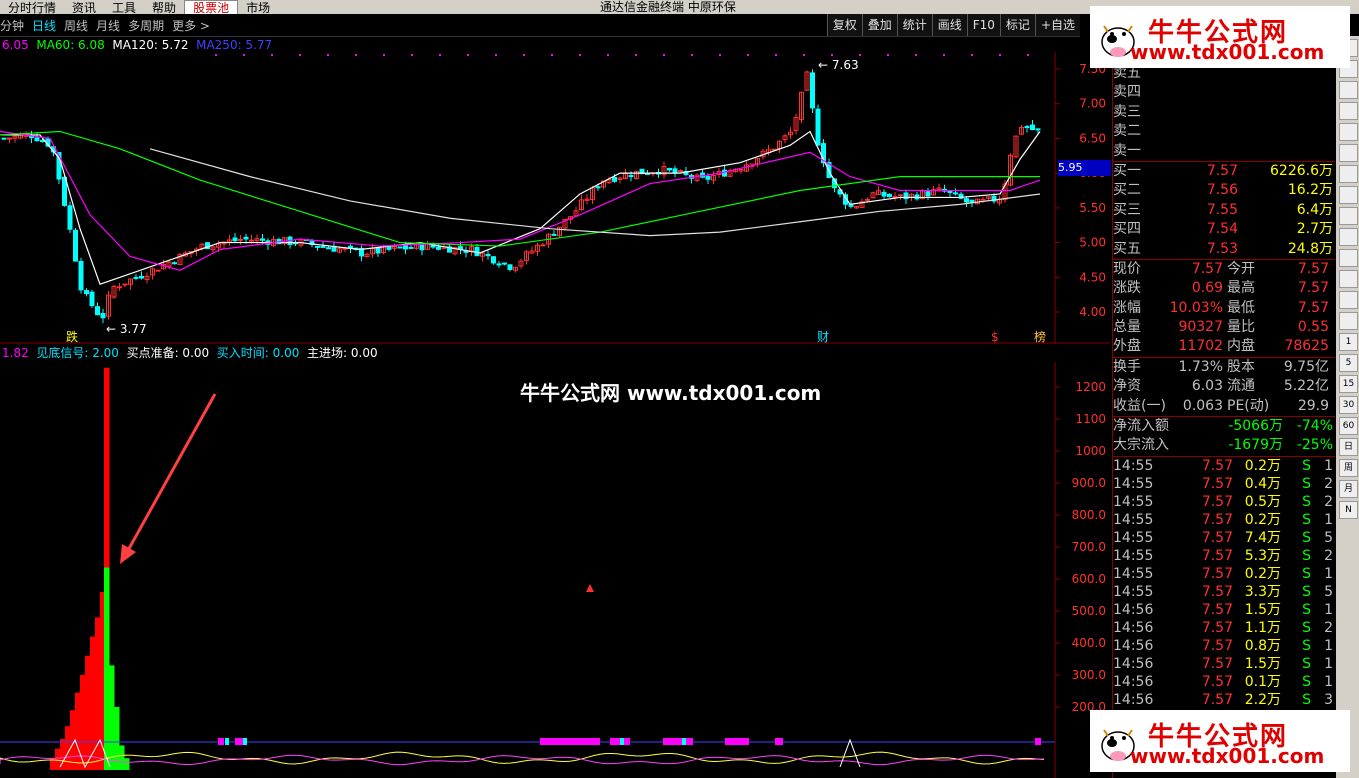 This screenshot has height=778, width=1359. What do you see at coordinates (1262, 645) in the screenshot?
I see `tick-volume: 0.8万` at bounding box center [1262, 645].